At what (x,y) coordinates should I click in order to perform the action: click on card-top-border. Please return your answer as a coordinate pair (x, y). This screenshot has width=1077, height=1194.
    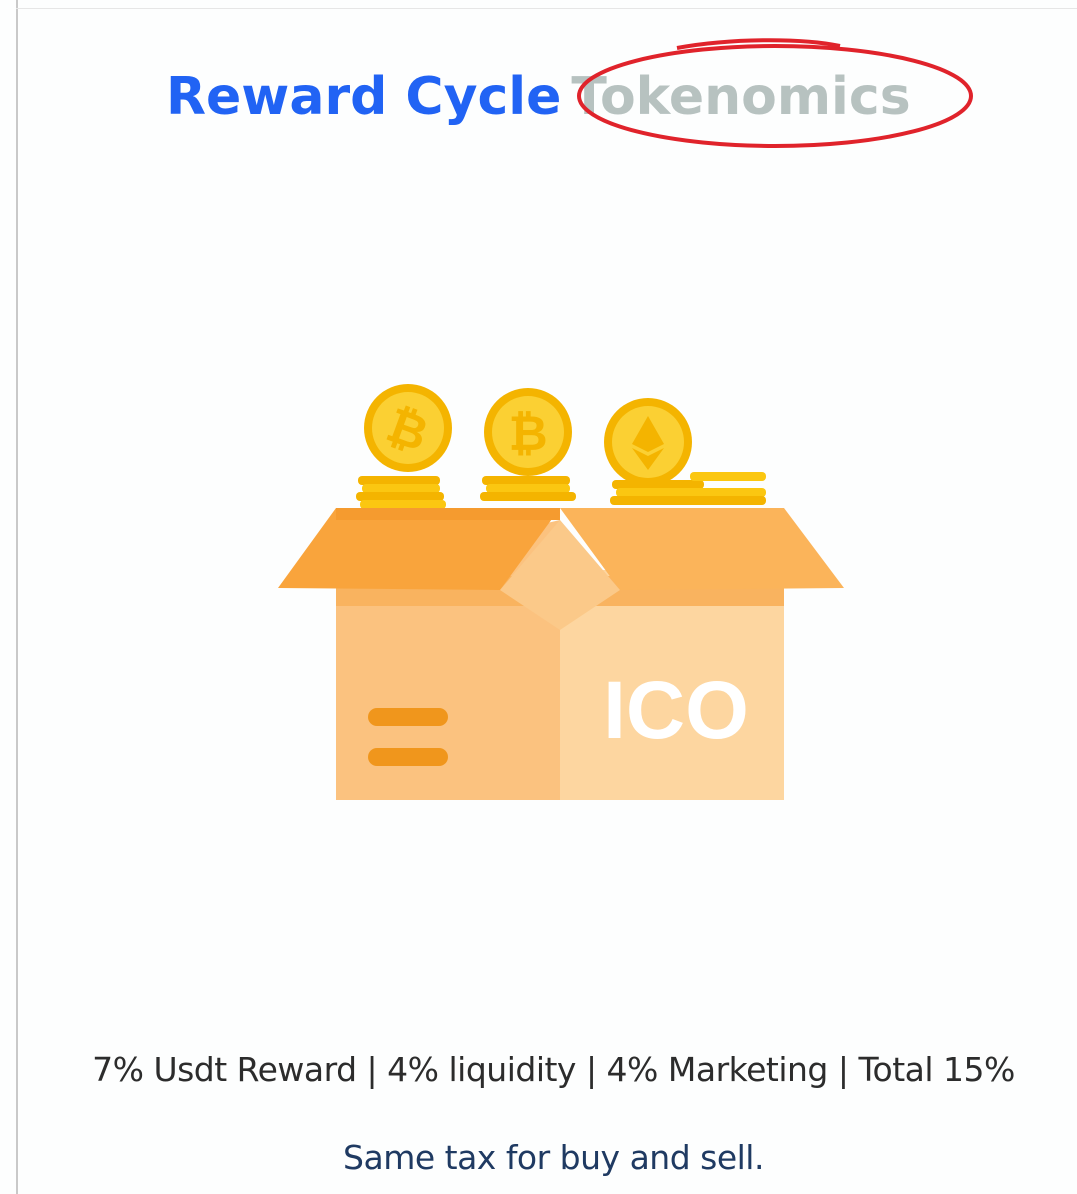
    Looking at the image, I should click on (546, 8).